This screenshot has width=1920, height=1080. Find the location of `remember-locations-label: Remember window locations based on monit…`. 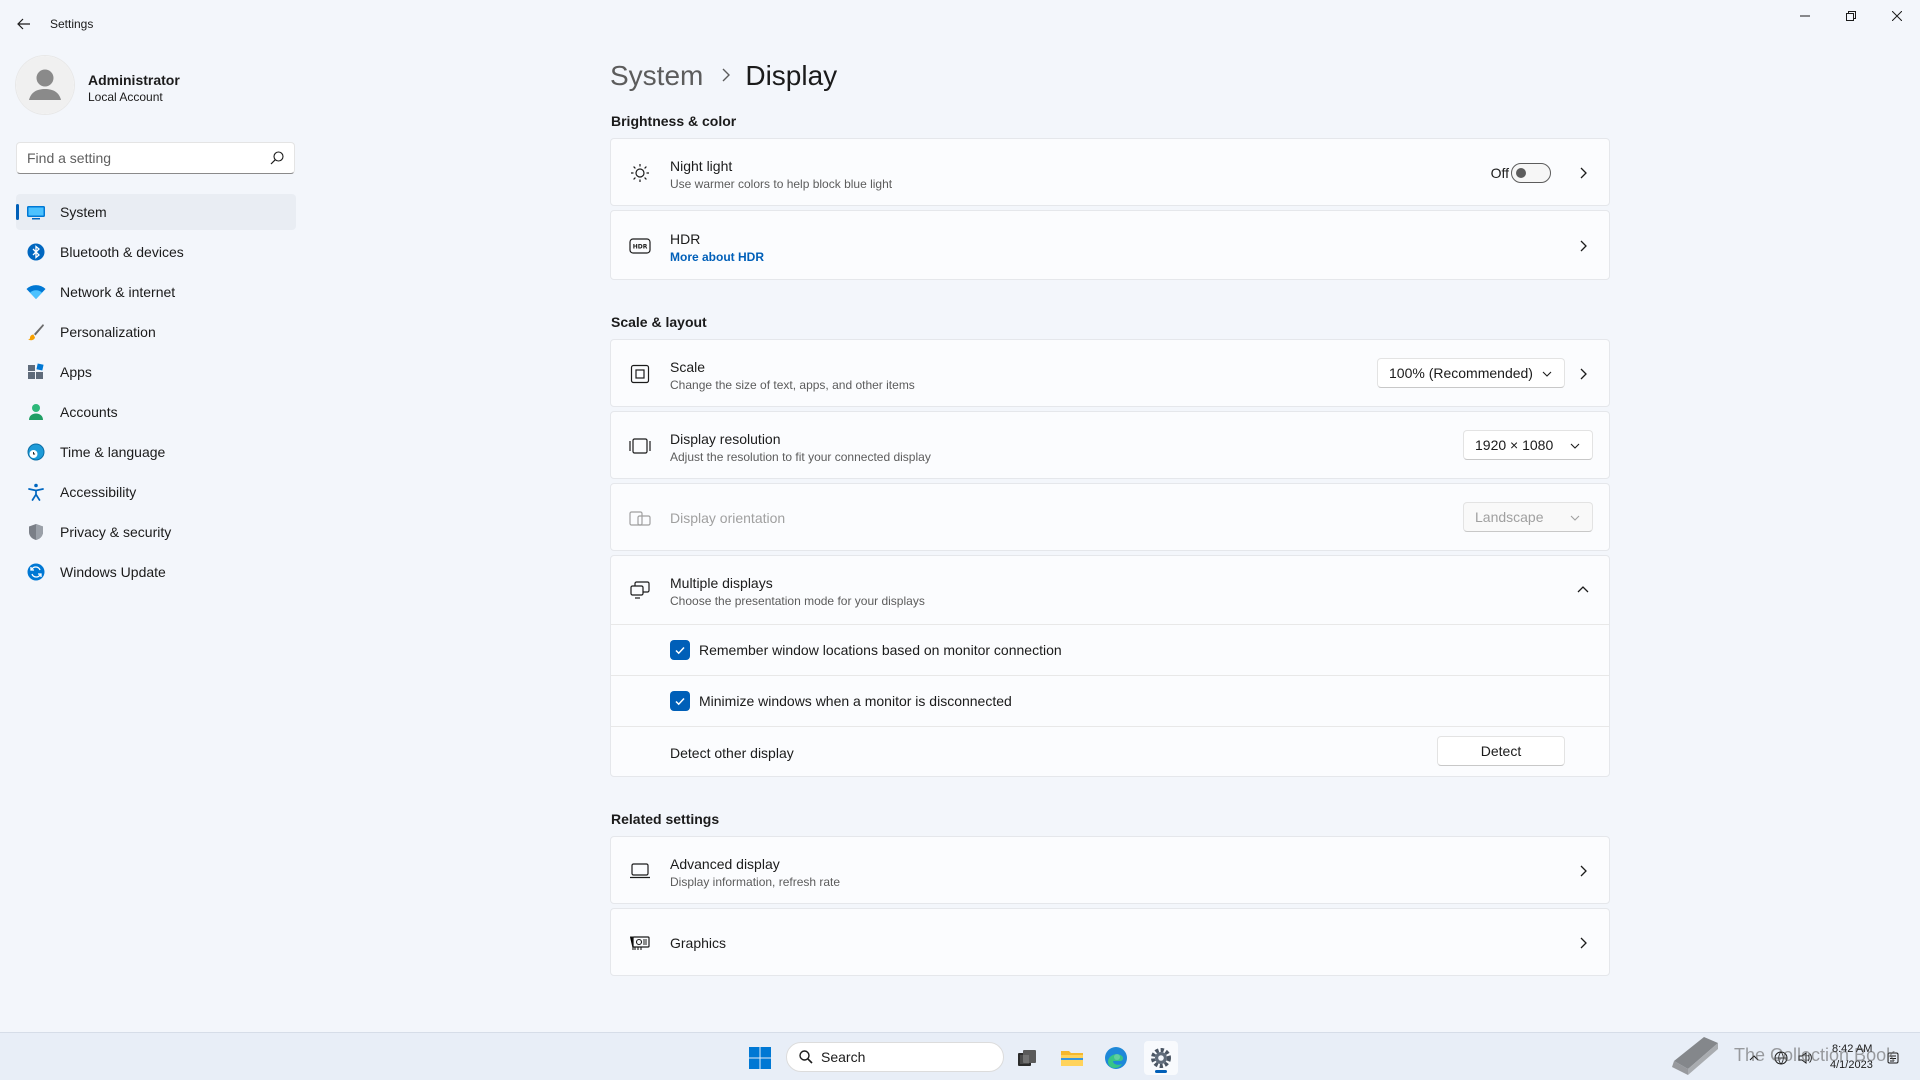

remember-locations-label: Remember window locations based on monit… is located at coordinates (880, 650).